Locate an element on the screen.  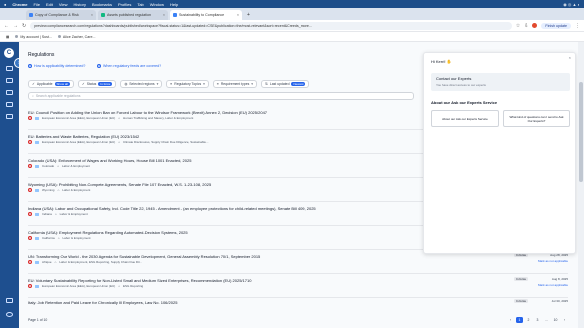
menu-app: Chrome is located at coordinates (19, 4).